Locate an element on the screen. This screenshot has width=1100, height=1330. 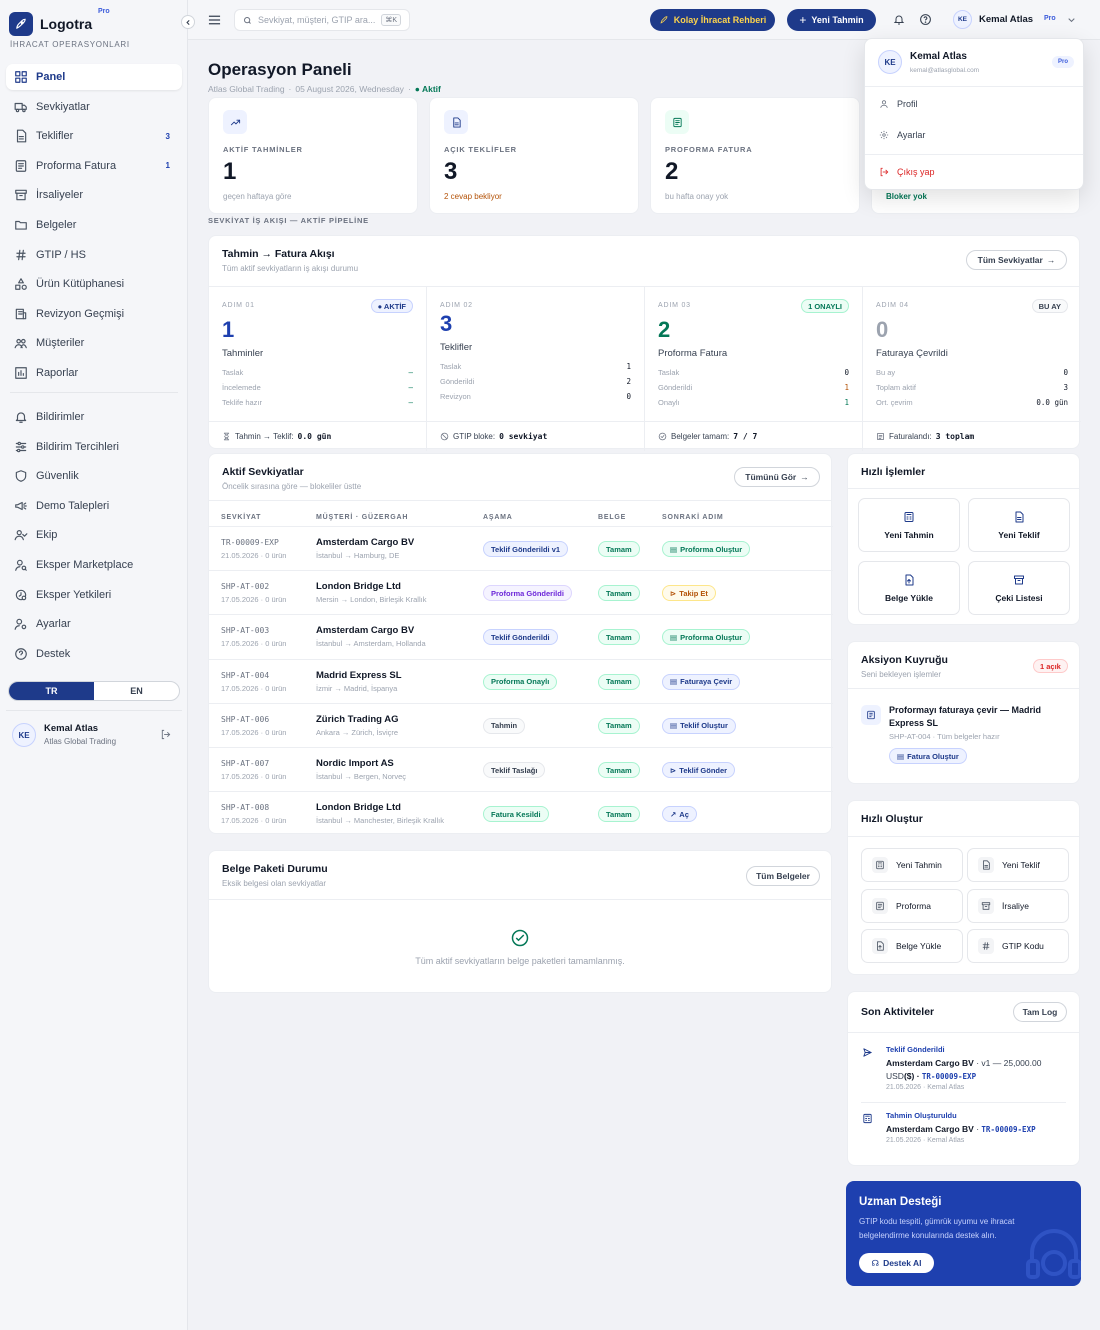
logout-menu-item: Çıkış yap is located at coordinates (907, 172).